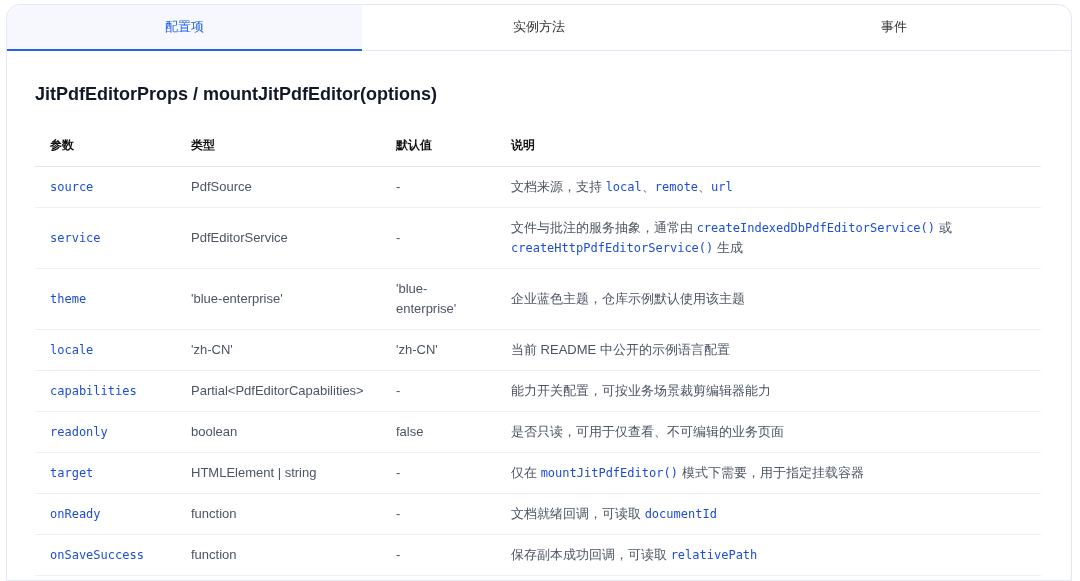  What do you see at coordinates (634, 554) in the screenshot?
I see `description-text: 保存副本成功回调，可读取 relativePath` at bounding box center [634, 554].